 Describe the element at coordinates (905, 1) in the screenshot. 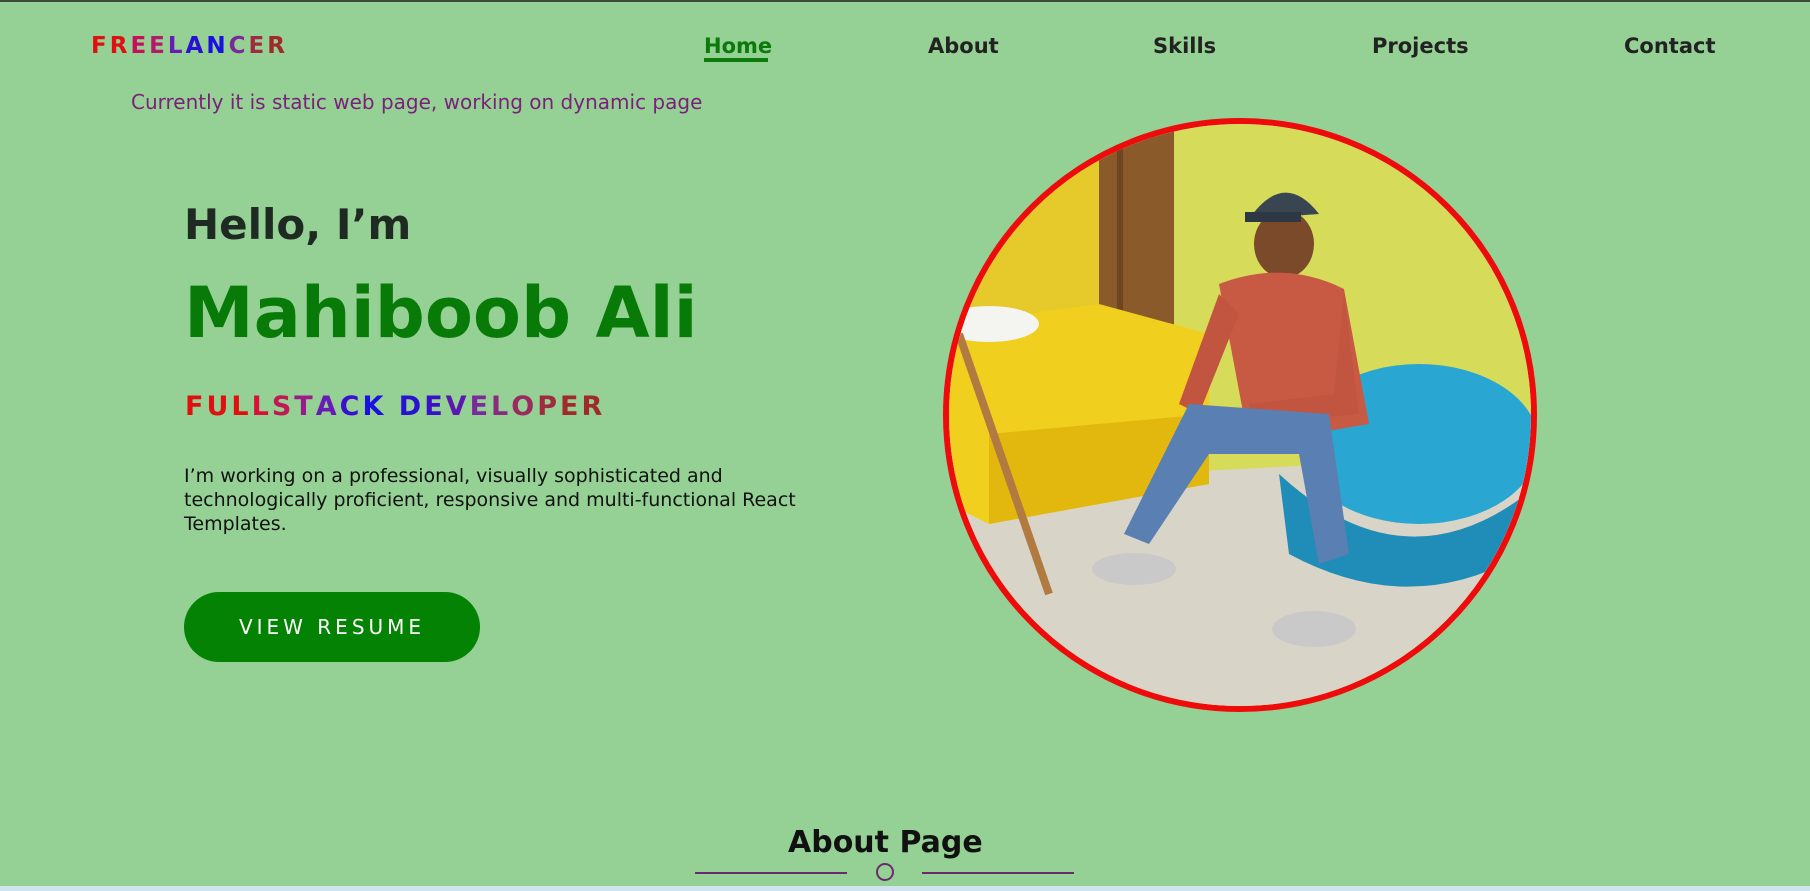

I see `top-border` at that location.